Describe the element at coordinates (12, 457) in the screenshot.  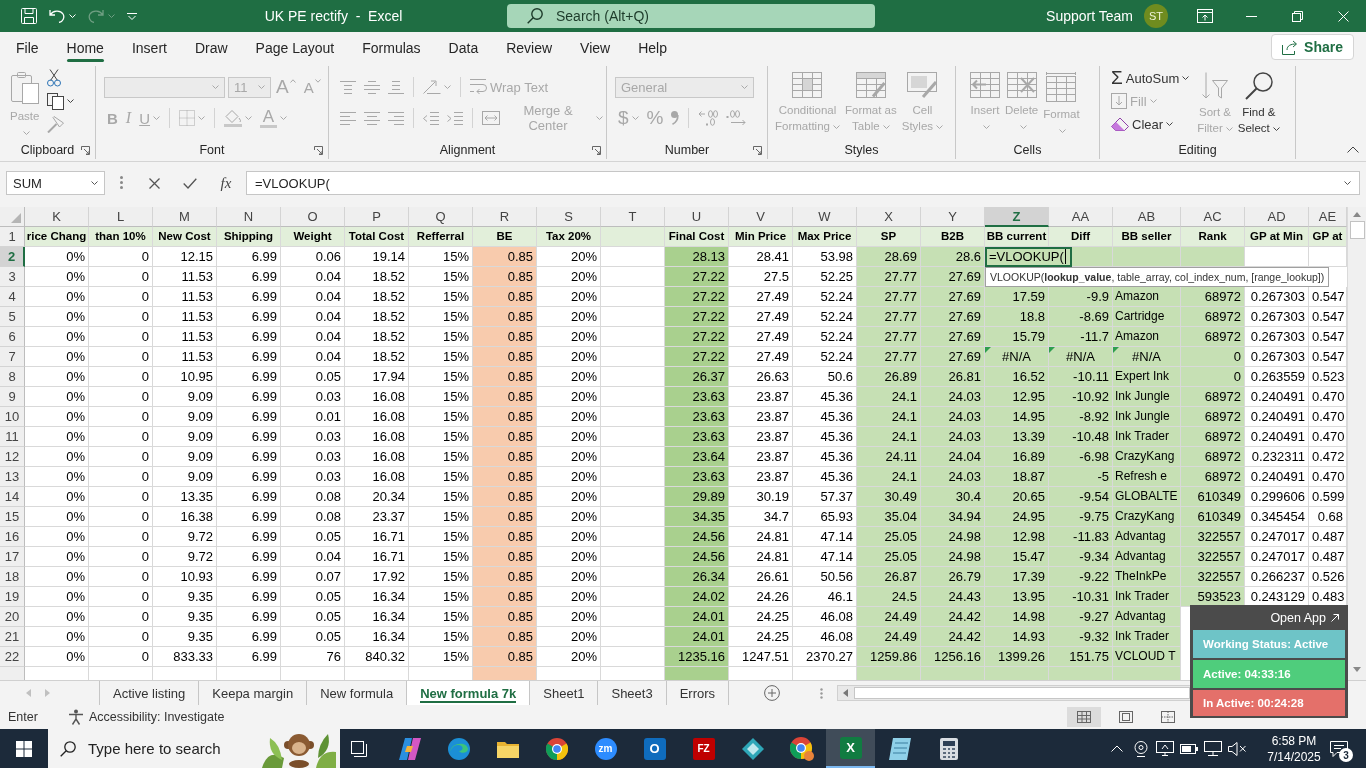
I see `row-header: 12` at that location.